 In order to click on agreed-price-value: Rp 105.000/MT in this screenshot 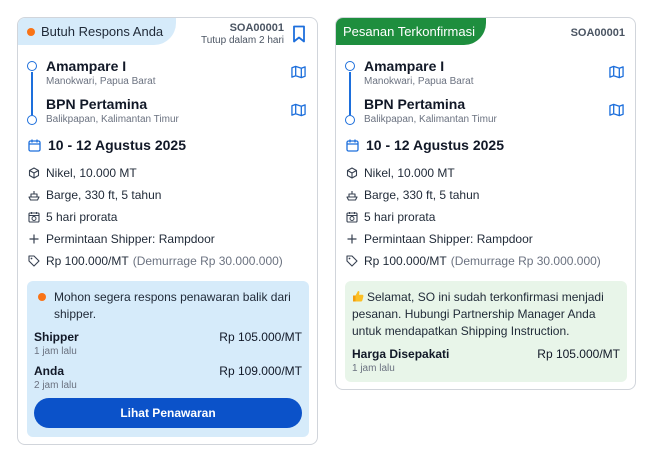, I will do `click(578, 354)`.